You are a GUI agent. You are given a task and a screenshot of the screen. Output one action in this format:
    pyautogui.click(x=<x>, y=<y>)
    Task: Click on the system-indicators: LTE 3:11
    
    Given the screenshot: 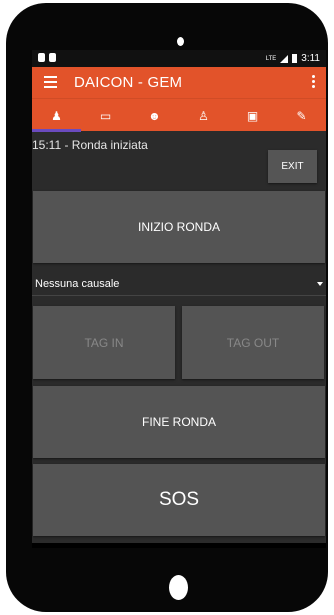 What is the action you would take?
    pyautogui.click(x=293, y=58)
    